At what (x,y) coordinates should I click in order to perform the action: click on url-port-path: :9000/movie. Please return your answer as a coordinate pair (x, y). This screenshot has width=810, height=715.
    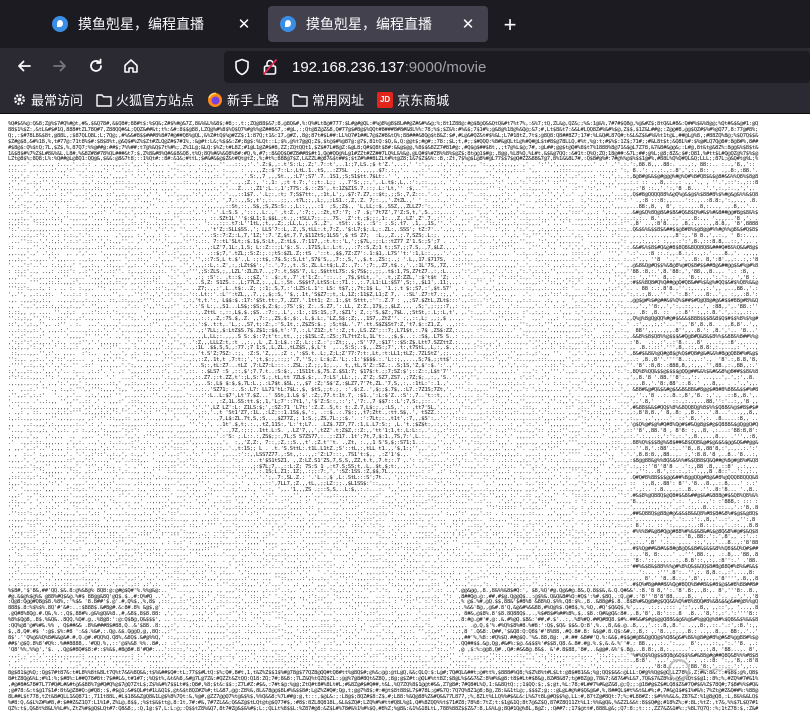
    Looking at the image, I should click on (445, 67).